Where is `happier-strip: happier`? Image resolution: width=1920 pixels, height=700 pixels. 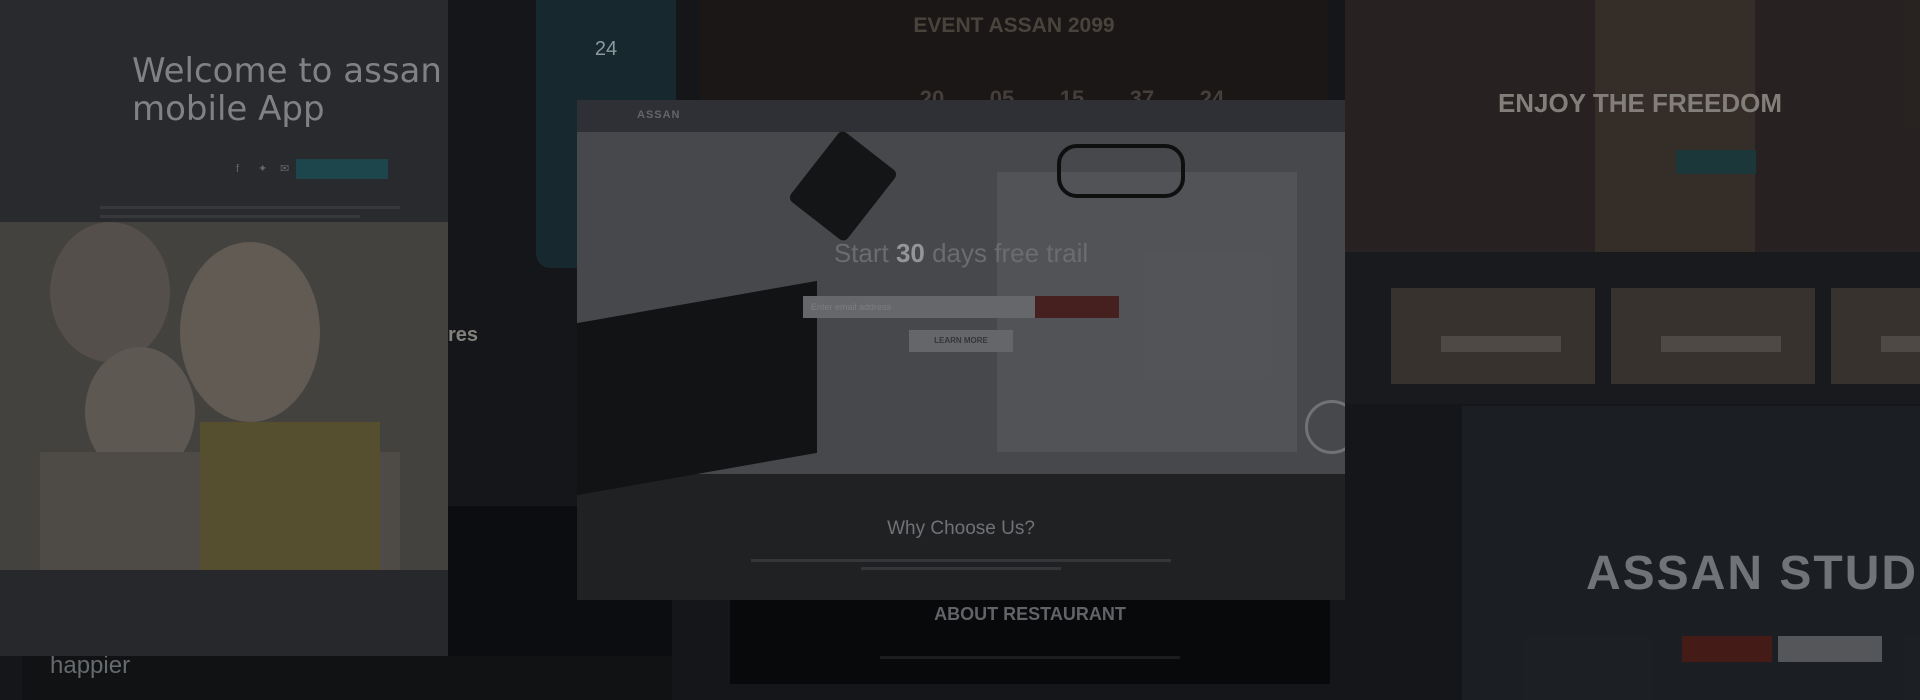
happier-strip: happier is located at coordinates (347, 678).